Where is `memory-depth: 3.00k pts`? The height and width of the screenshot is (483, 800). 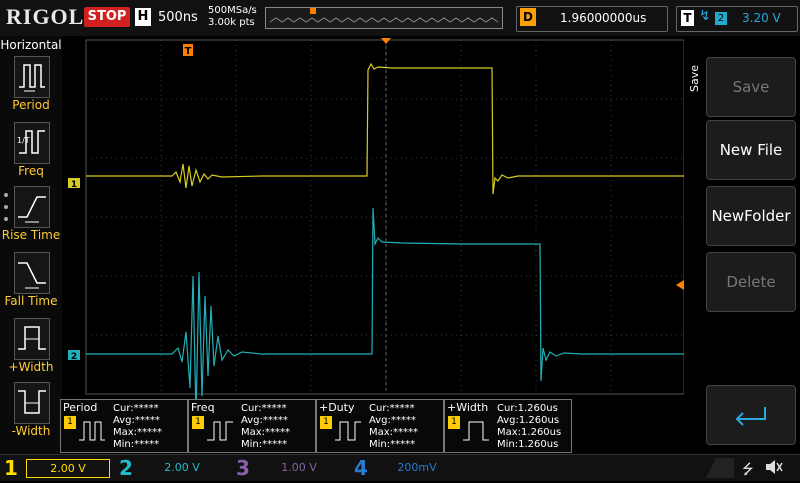
memory-depth: 3.00k pts is located at coordinates (231, 22).